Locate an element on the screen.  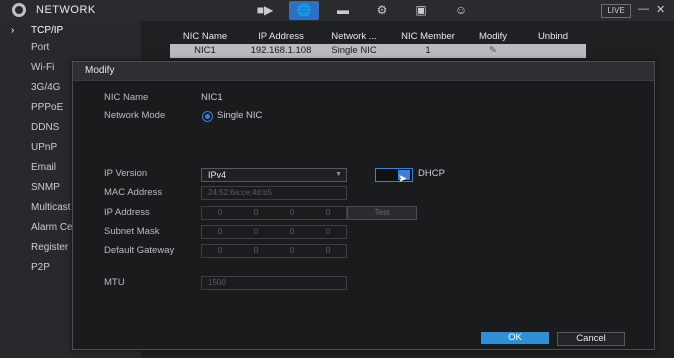
sidebar-item-label: Register is located at coordinates (50, 247).